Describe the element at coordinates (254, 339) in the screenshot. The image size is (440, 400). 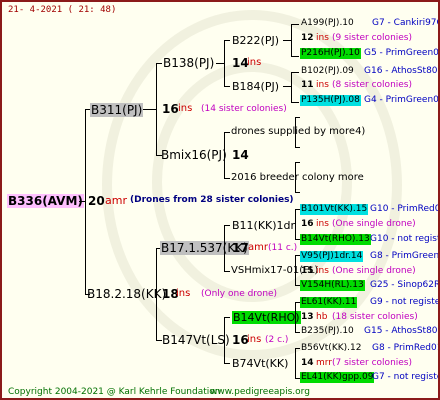
I see `gen2-4-code: ins` at that location.